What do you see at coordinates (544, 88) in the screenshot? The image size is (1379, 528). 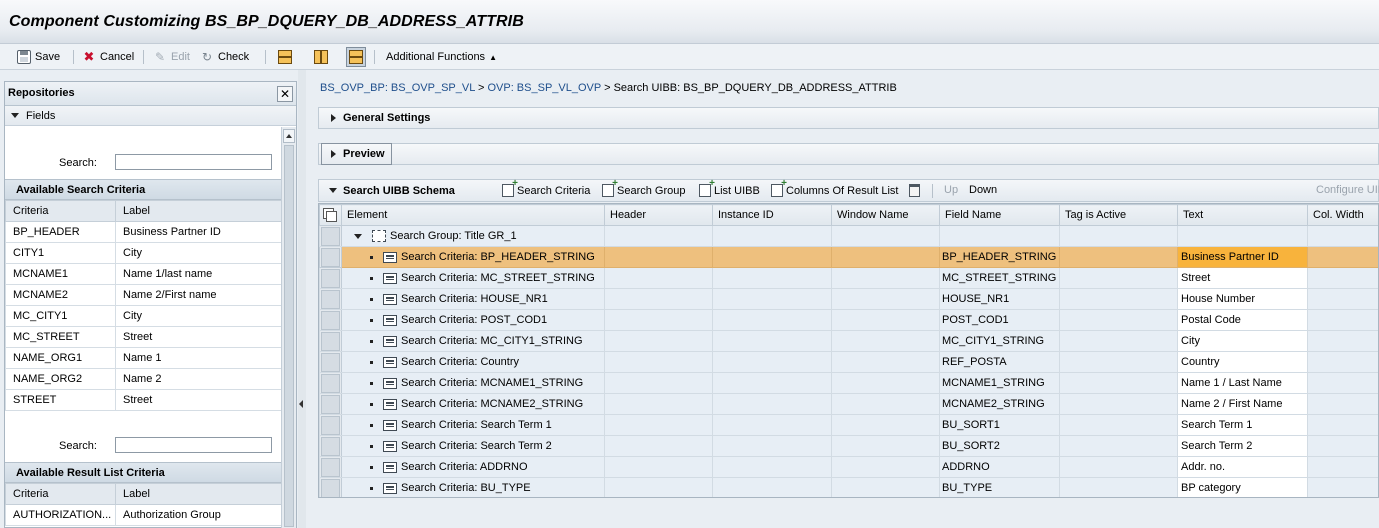 I see `breadcrumb-link-ovp: OVP: BS_SP_VL_OVP` at bounding box center [544, 88].